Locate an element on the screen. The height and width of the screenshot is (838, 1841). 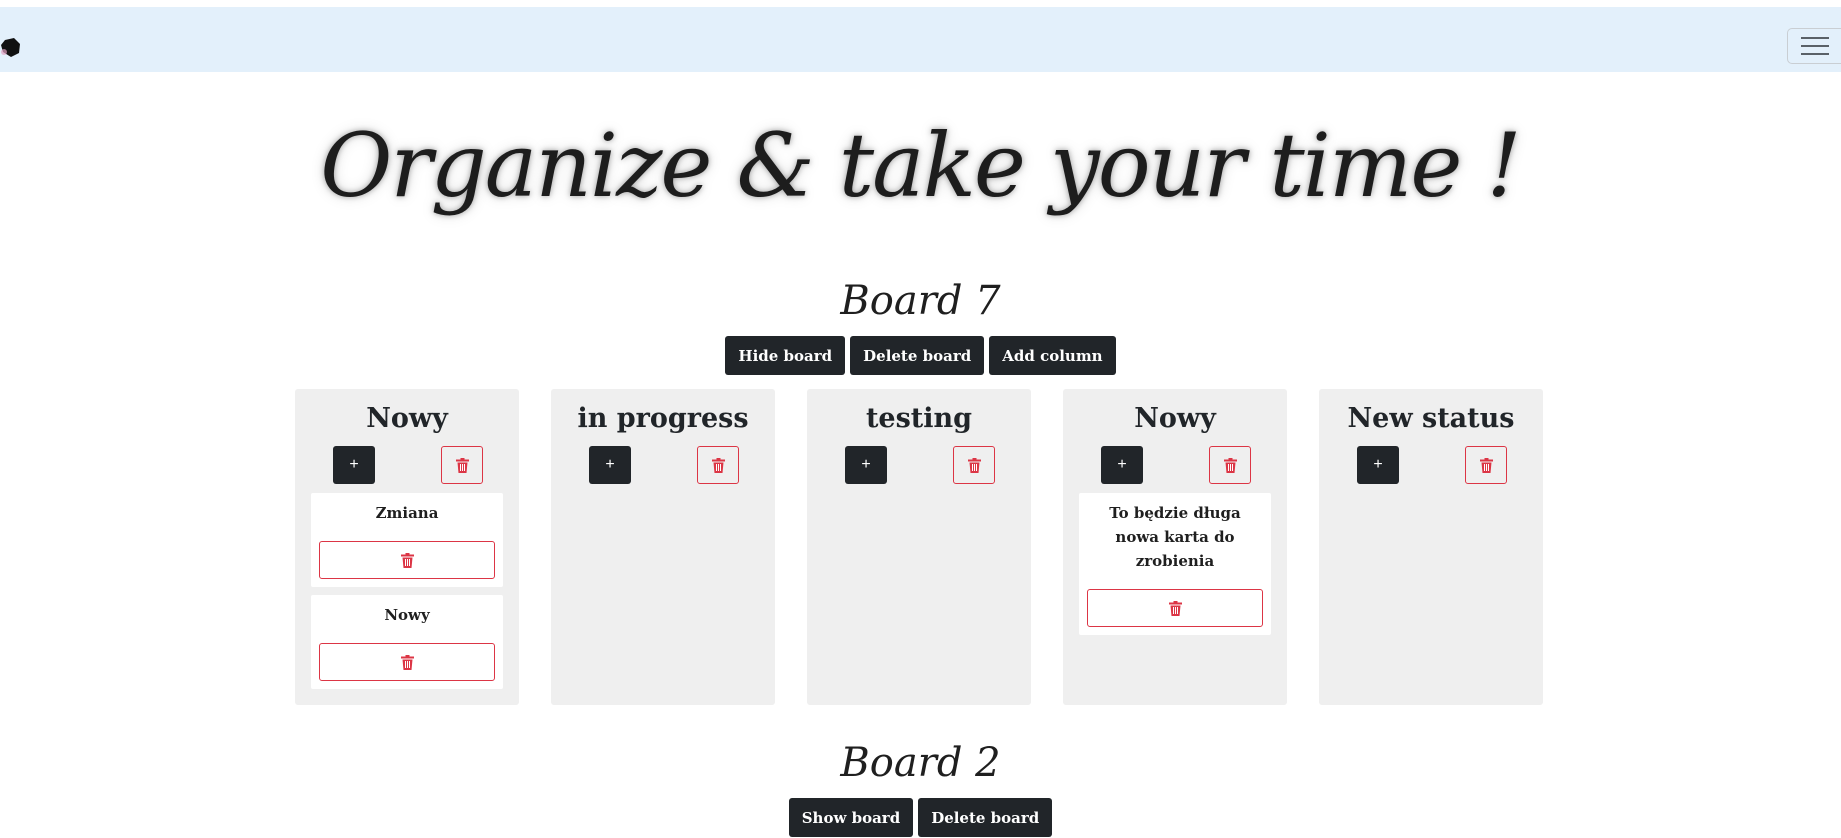
card-text: Nowy is located at coordinates (407, 615).